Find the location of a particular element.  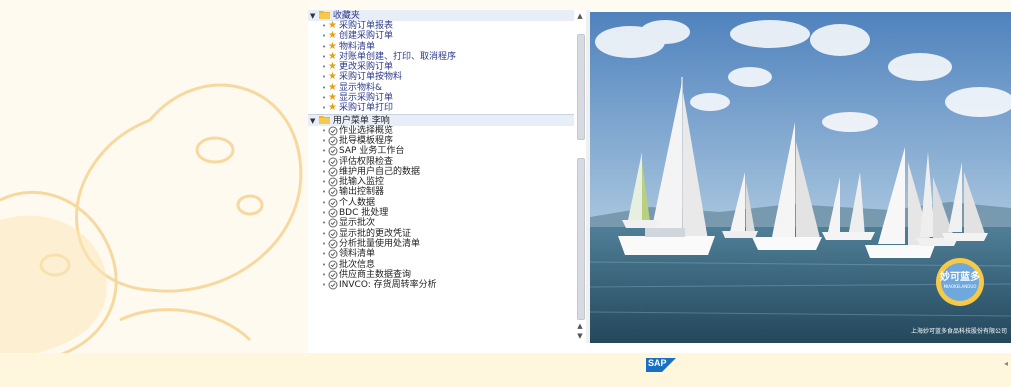

menu-item: • 领料清单 is located at coordinates (441, 254).